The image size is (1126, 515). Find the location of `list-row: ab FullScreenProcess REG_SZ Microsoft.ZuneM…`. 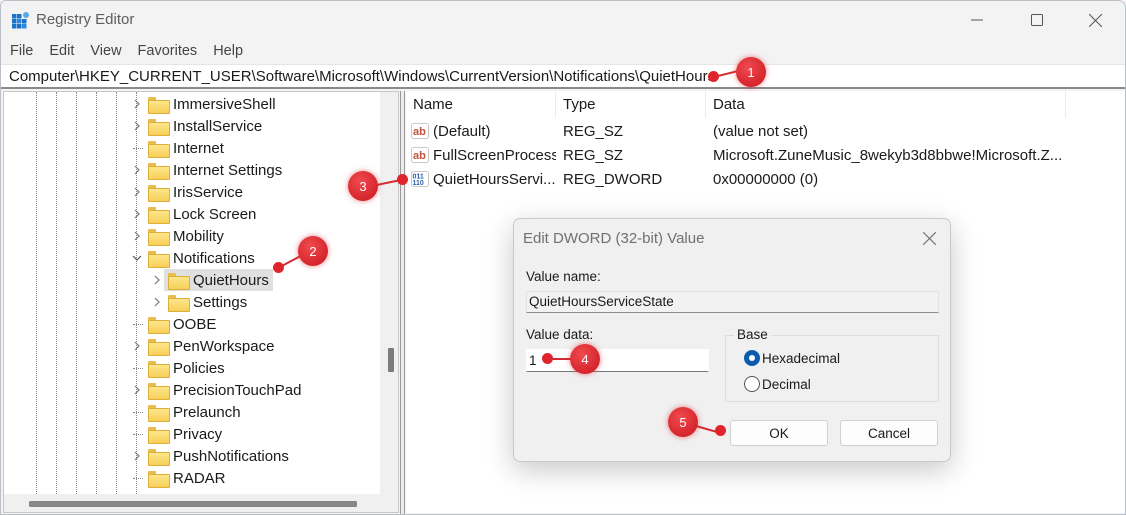

list-row: ab FullScreenProcess REG_SZ Microsoft.ZuneM… is located at coordinates (736, 155).